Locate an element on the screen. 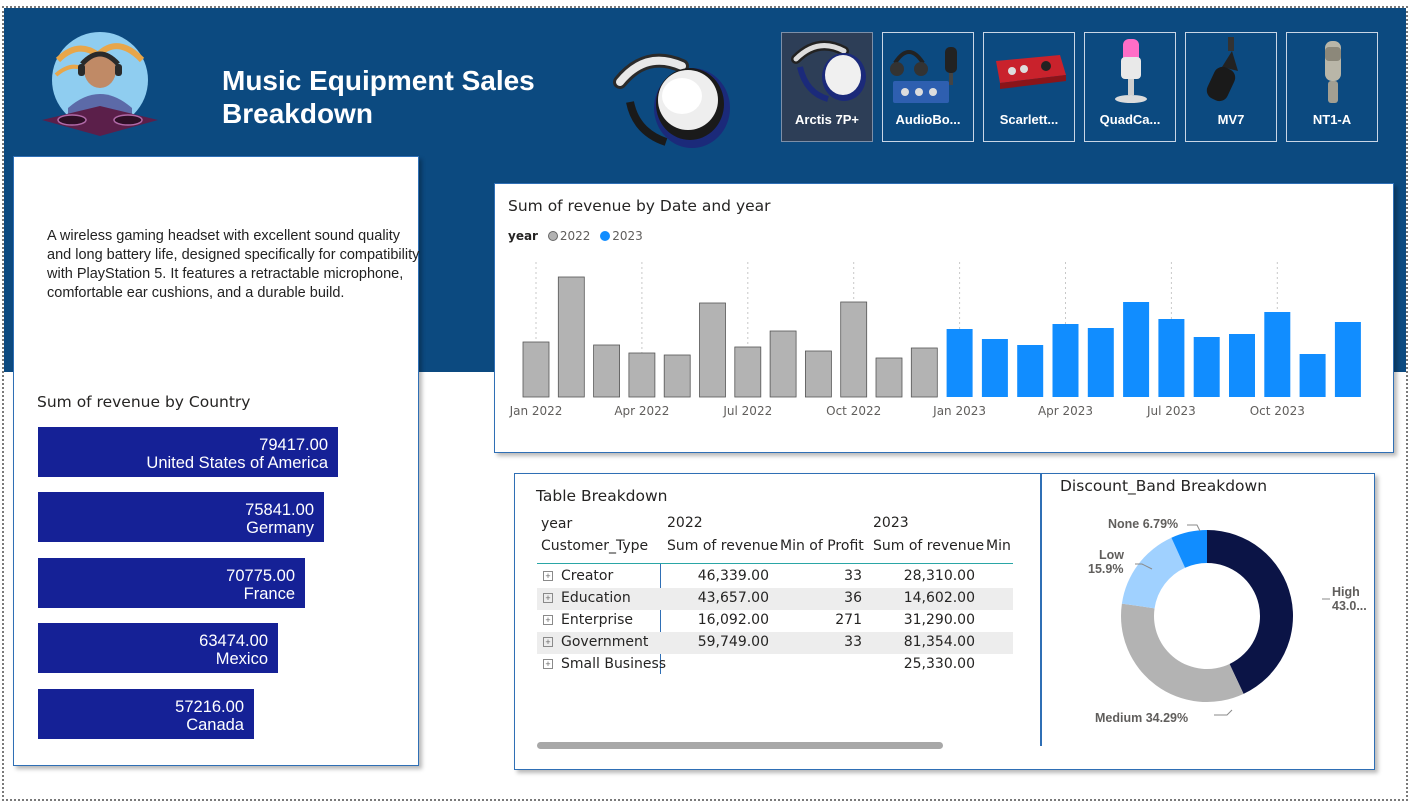 The height and width of the screenshot is (807, 1414). product-tile-label: NT1-A is located at coordinates (1332, 119).